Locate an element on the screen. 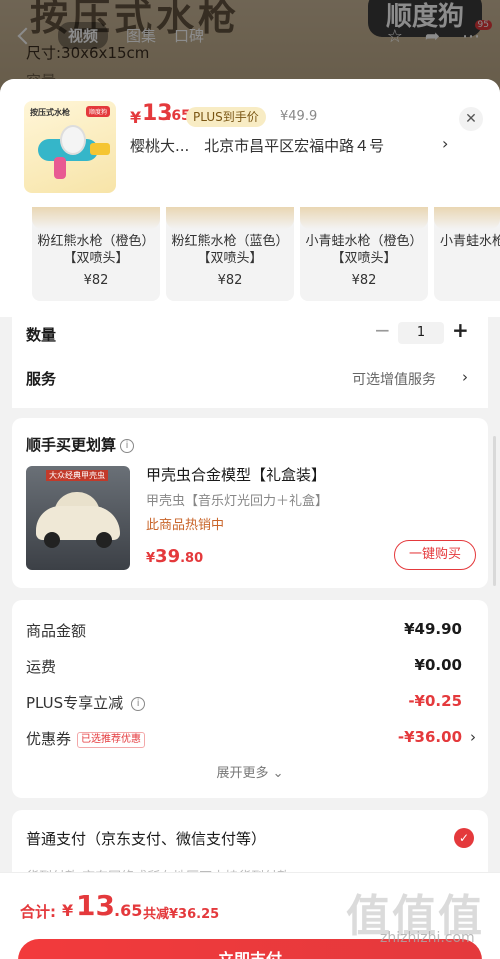  addon-product-spec: 甲壳虫【音乐灯光回力＋礼盒】 is located at coordinates (237, 501).